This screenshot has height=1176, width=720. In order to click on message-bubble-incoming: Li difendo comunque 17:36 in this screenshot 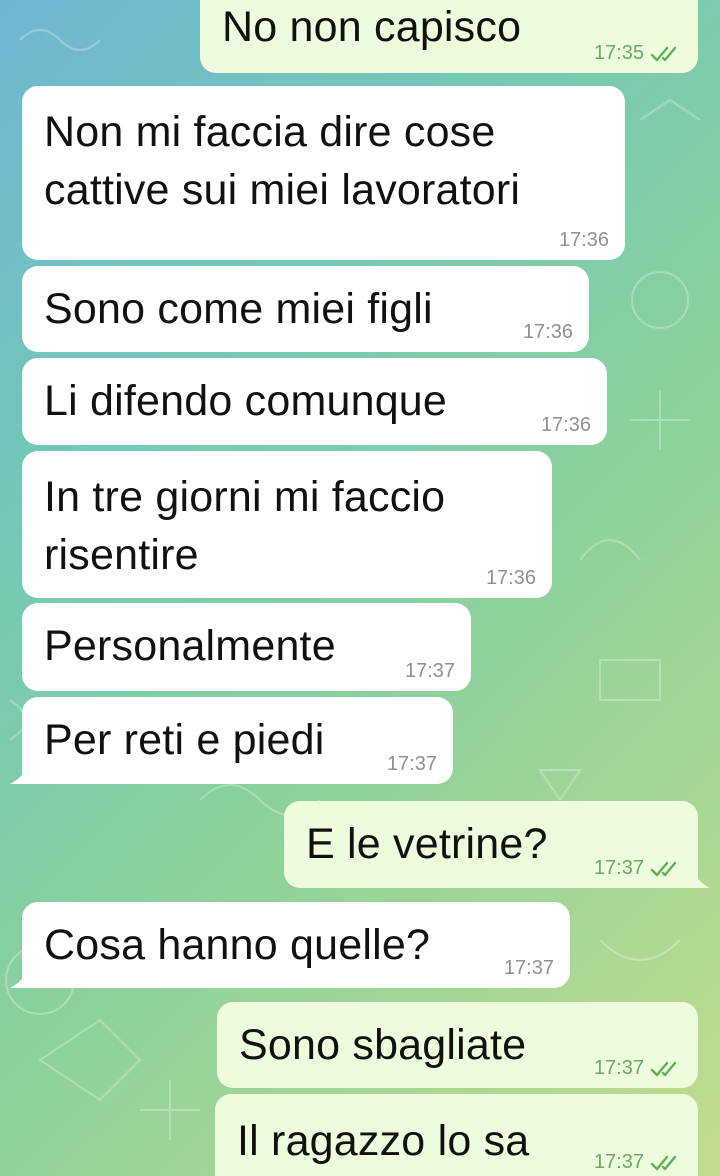, I will do `click(314, 401)`.